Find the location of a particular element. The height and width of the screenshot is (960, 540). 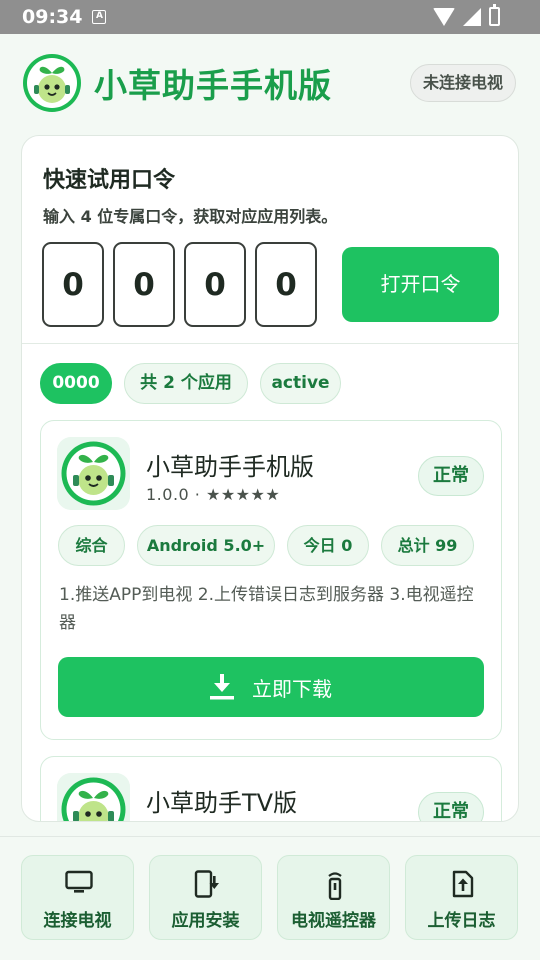

nav-label: 电视遥控器 is located at coordinates (333, 921).